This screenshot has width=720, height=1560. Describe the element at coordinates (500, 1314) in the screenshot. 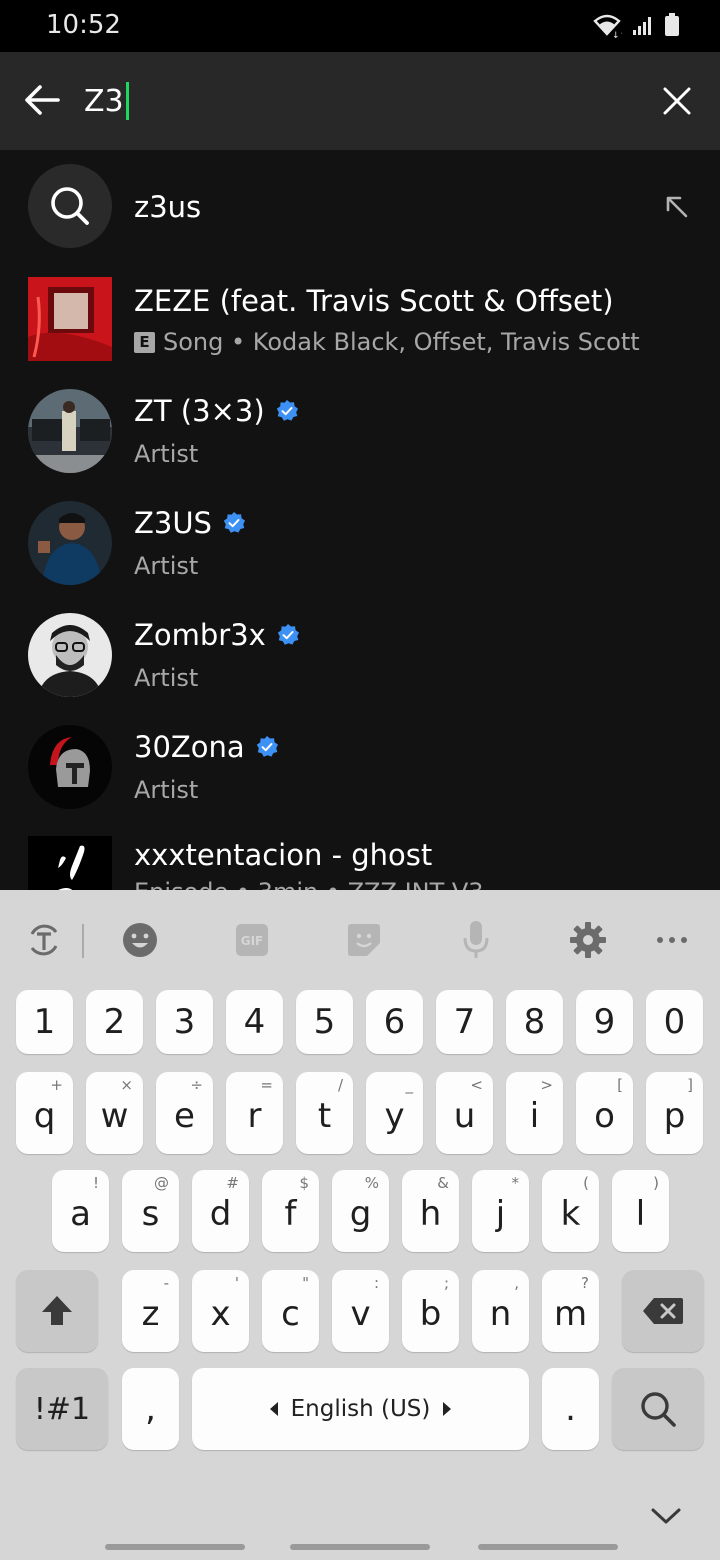

I see `key-label: n` at that location.